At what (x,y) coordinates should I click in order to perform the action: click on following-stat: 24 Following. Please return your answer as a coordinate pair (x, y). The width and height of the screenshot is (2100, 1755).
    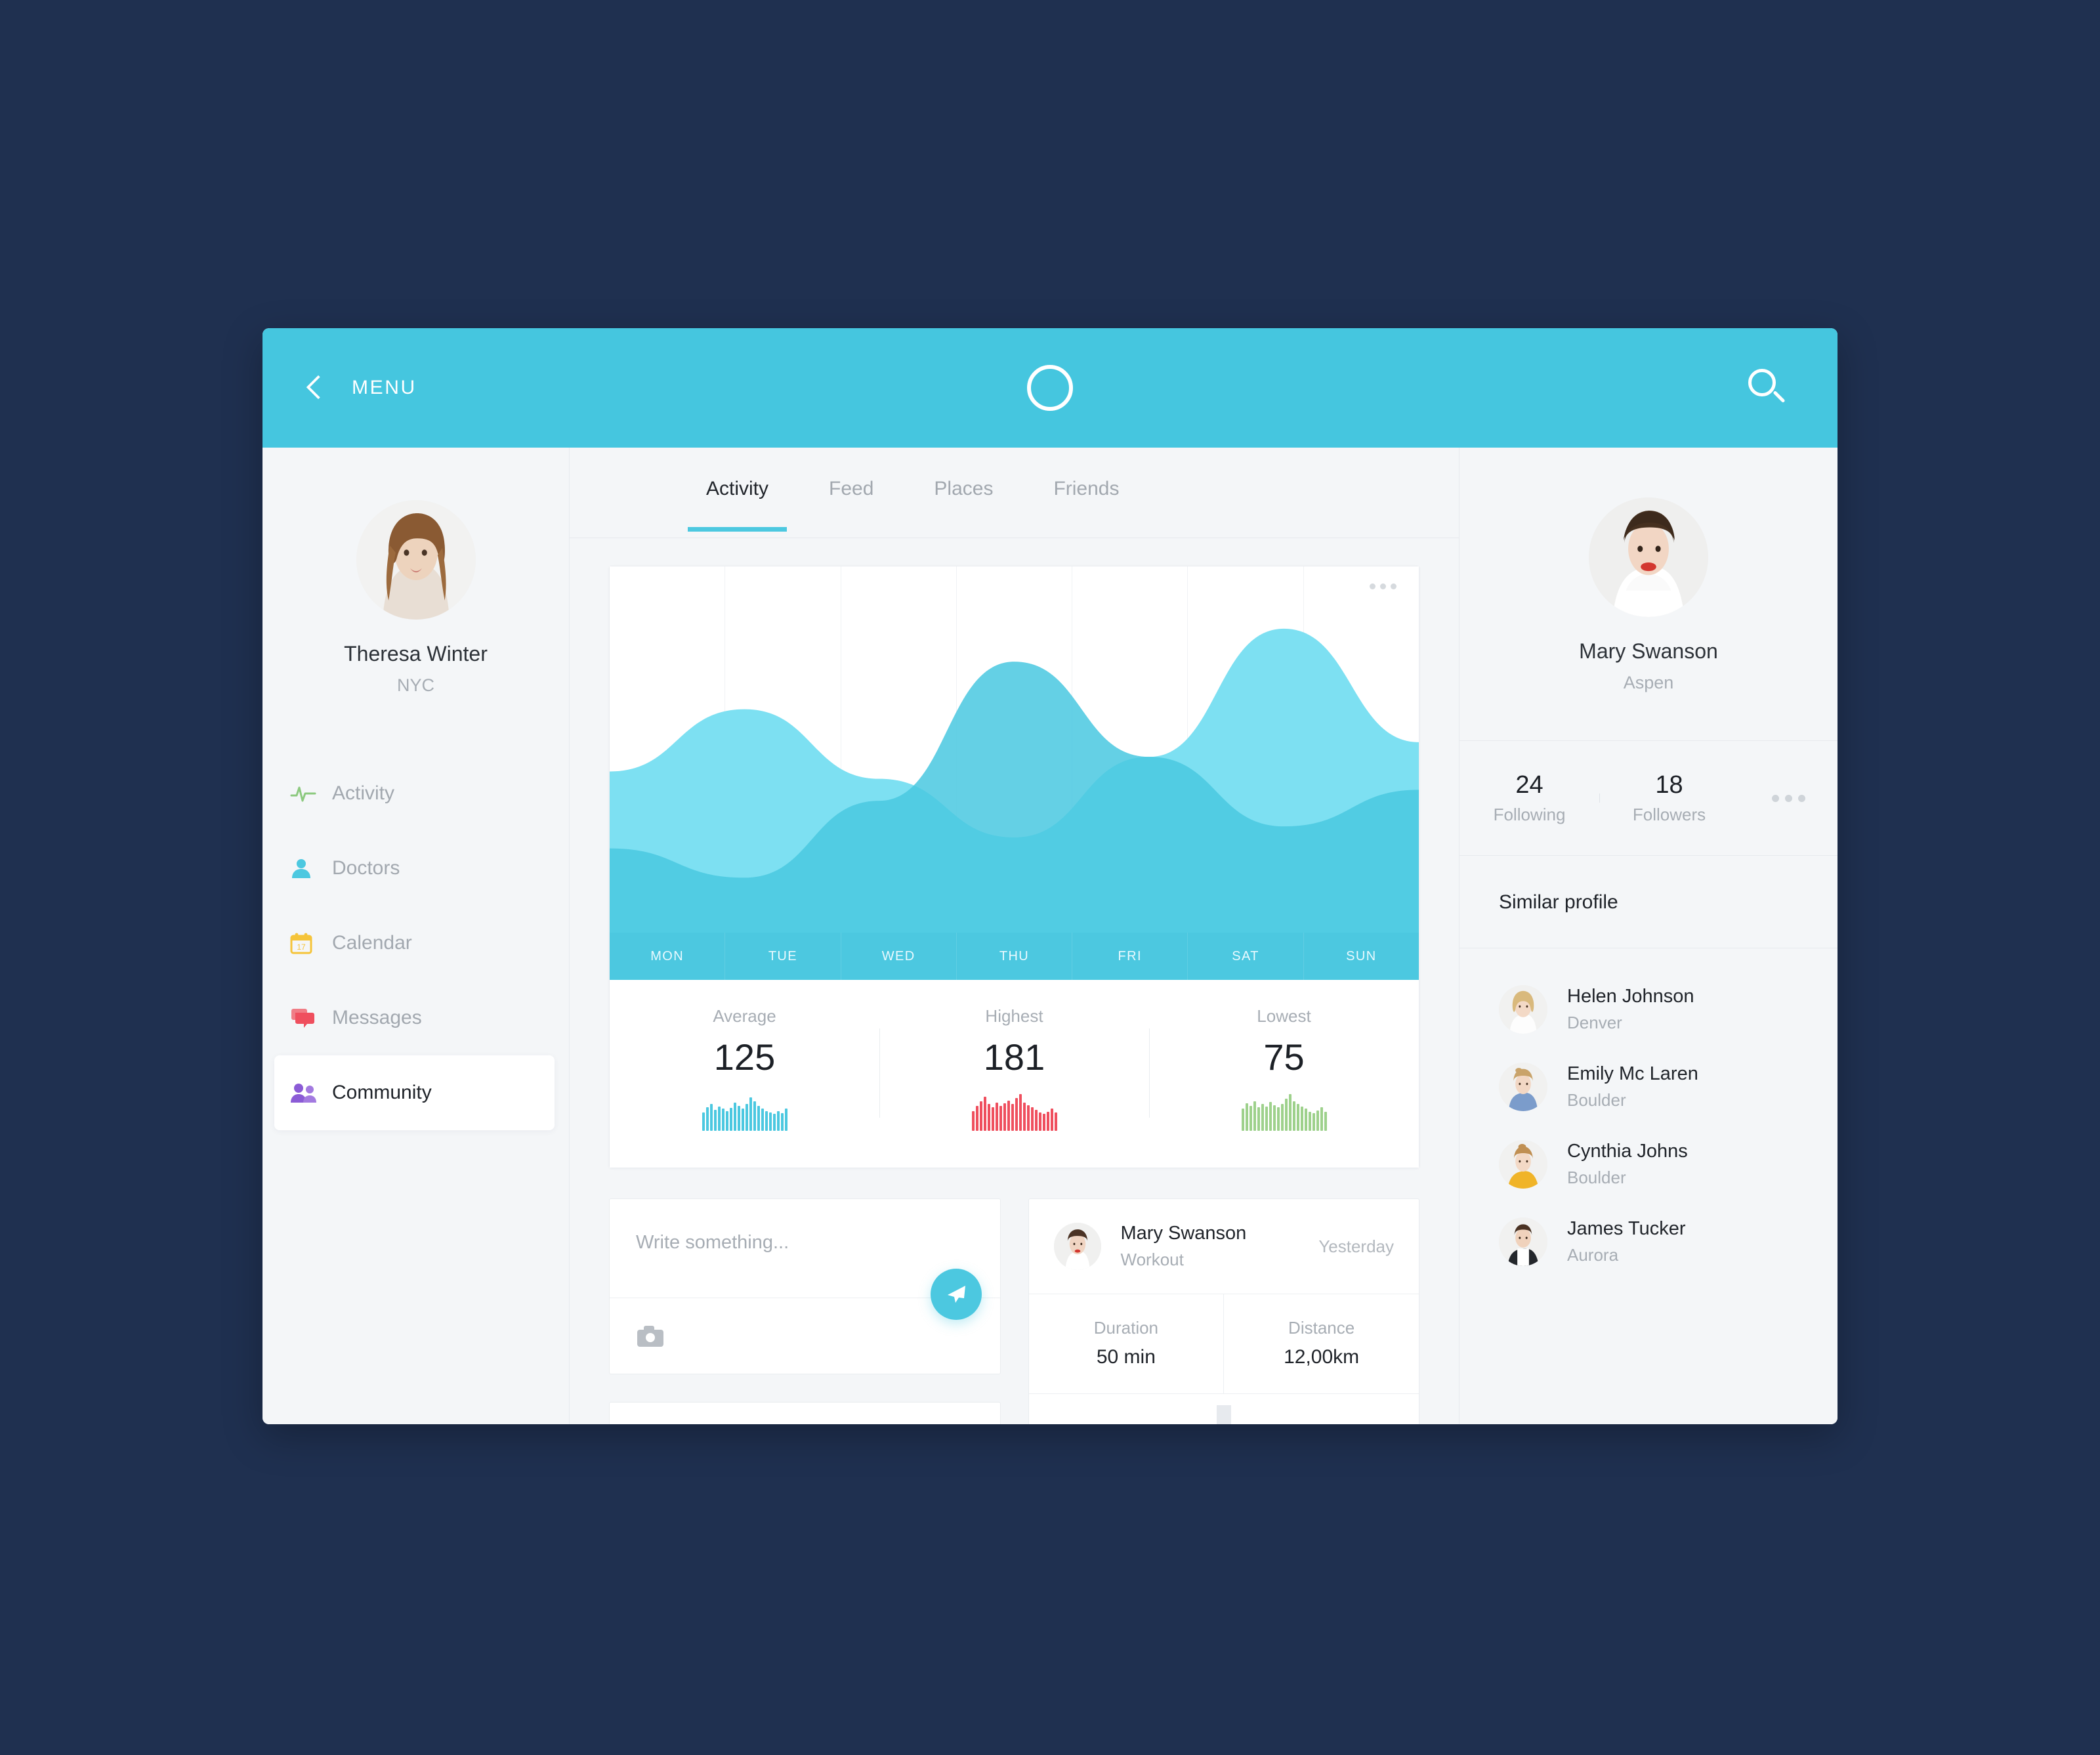
    Looking at the image, I should click on (1529, 798).